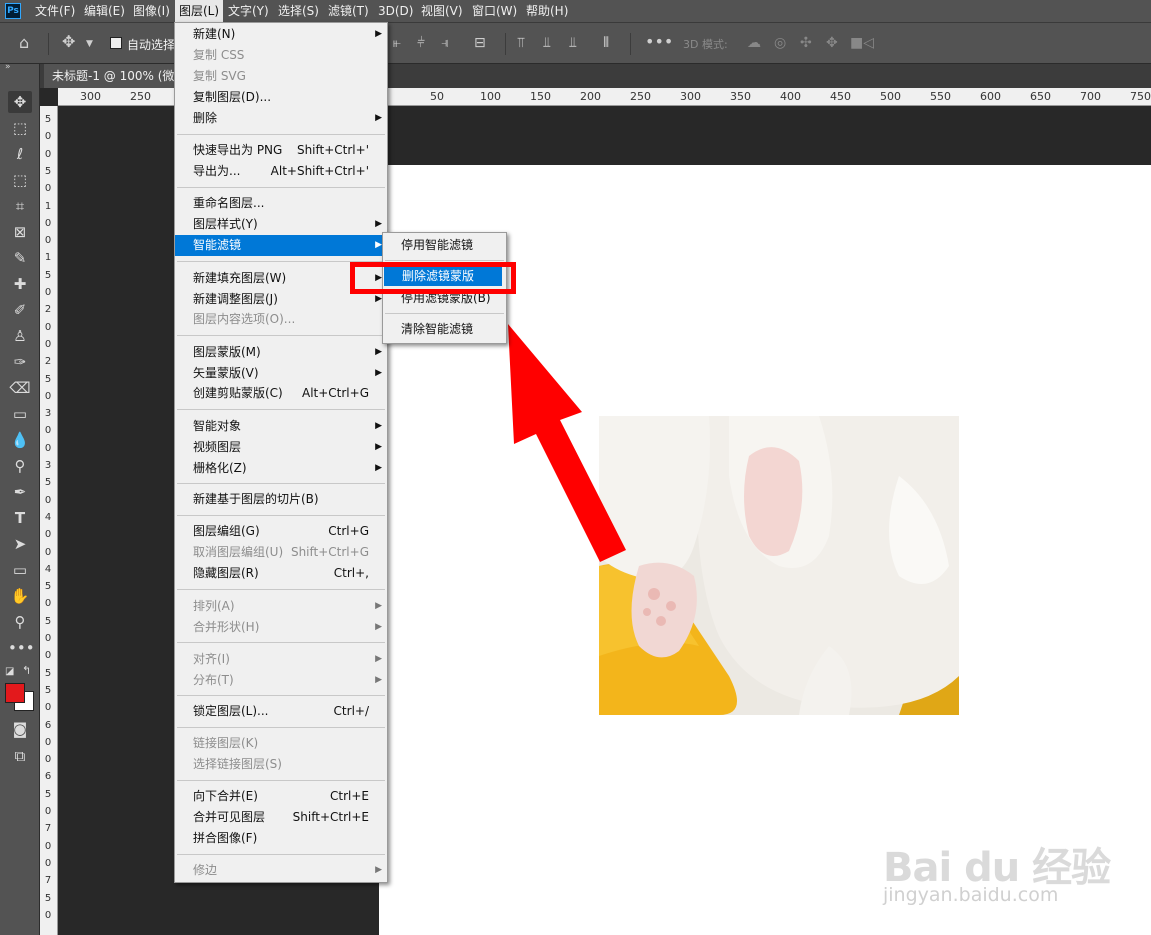 This screenshot has width=1151, height=935. Describe the element at coordinates (281, 393) in the screenshot. I see `menu-item-create-clipping-mask: 创建剪贴蒙版(C) Alt+Ctrl+G` at that location.